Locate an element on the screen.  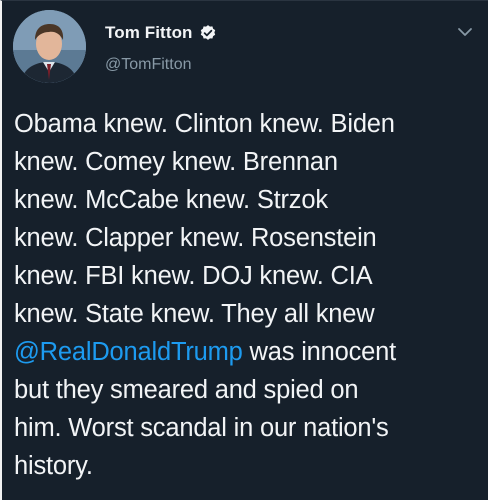
tweet-line-mention: @RealDonaldTrump was innocent is located at coordinates (247, 352).